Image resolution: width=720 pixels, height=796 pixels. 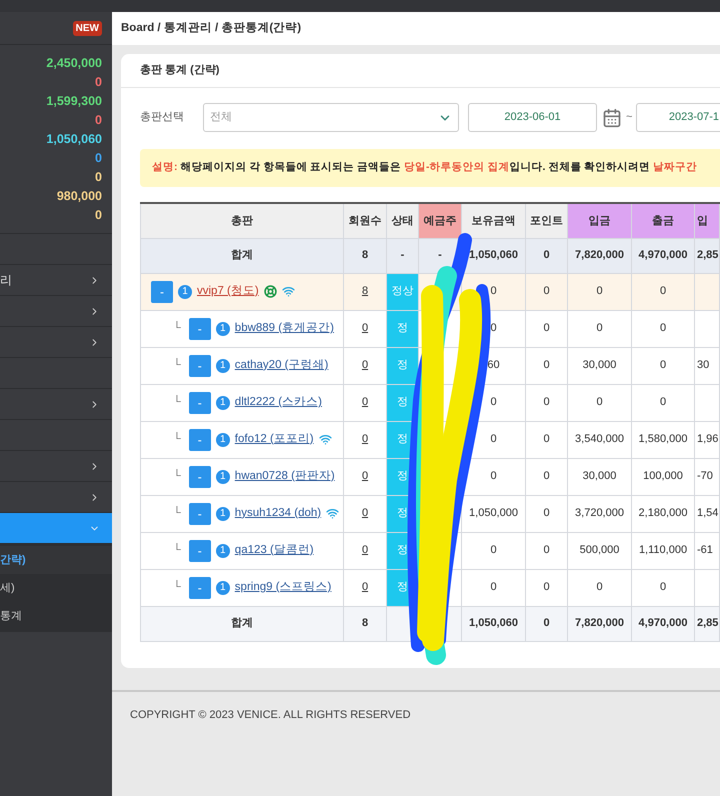 What do you see at coordinates (365, 291) in the screenshot?
I see `member-count-link: 8` at bounding box center [365, 291].